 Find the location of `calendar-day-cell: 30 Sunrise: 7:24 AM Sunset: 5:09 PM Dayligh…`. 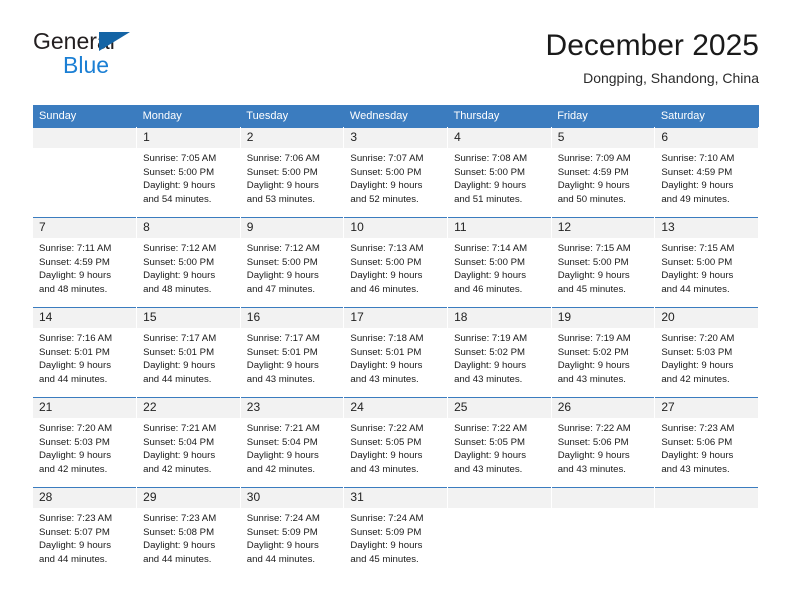

calendar-day-cell: 30 Sunrise: 7:24 AM Sunset: 5:09 PM Dayligh… is located at coordinates (292, 532).